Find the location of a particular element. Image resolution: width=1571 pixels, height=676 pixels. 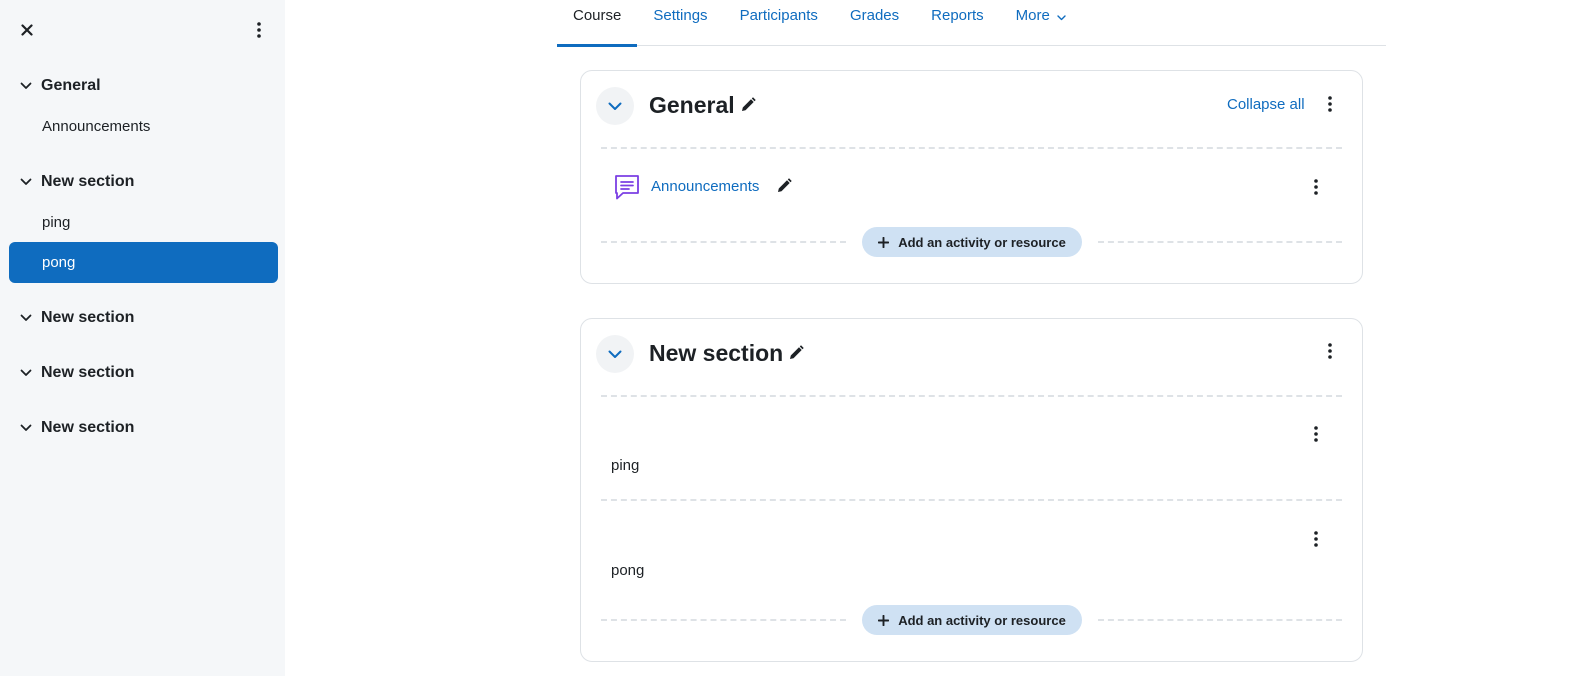

drawer-actions-button is located at coordinates (259, 30).